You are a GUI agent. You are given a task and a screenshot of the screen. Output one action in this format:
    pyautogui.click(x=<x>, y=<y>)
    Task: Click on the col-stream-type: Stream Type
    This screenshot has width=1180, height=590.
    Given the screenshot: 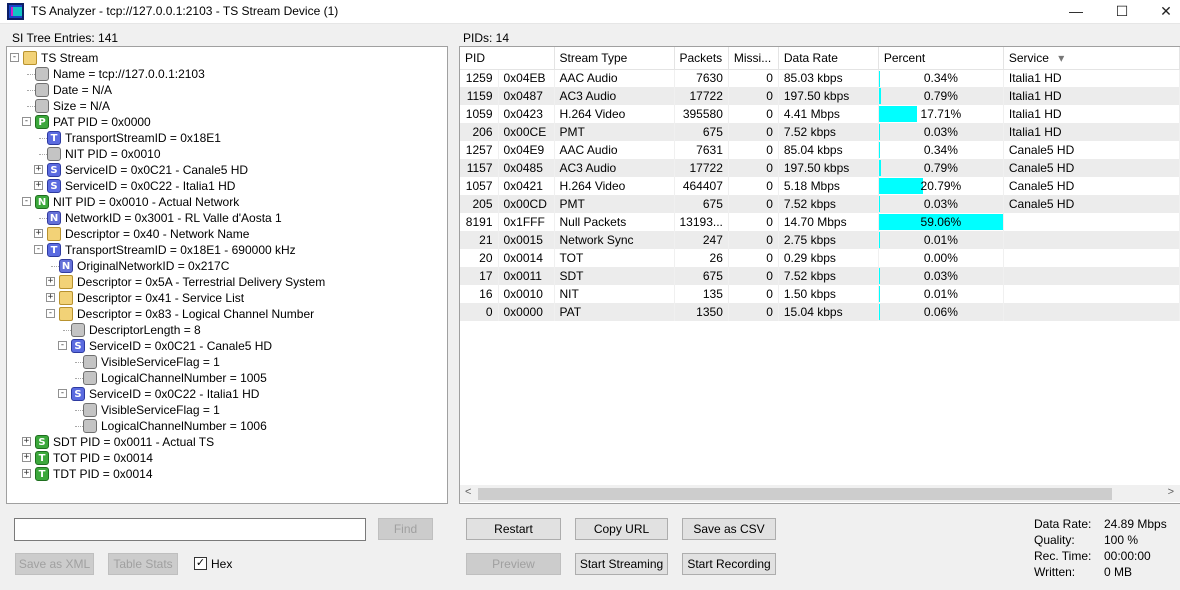 What is the action you would take?
    pyautogui.click(x=614, y=58)
    